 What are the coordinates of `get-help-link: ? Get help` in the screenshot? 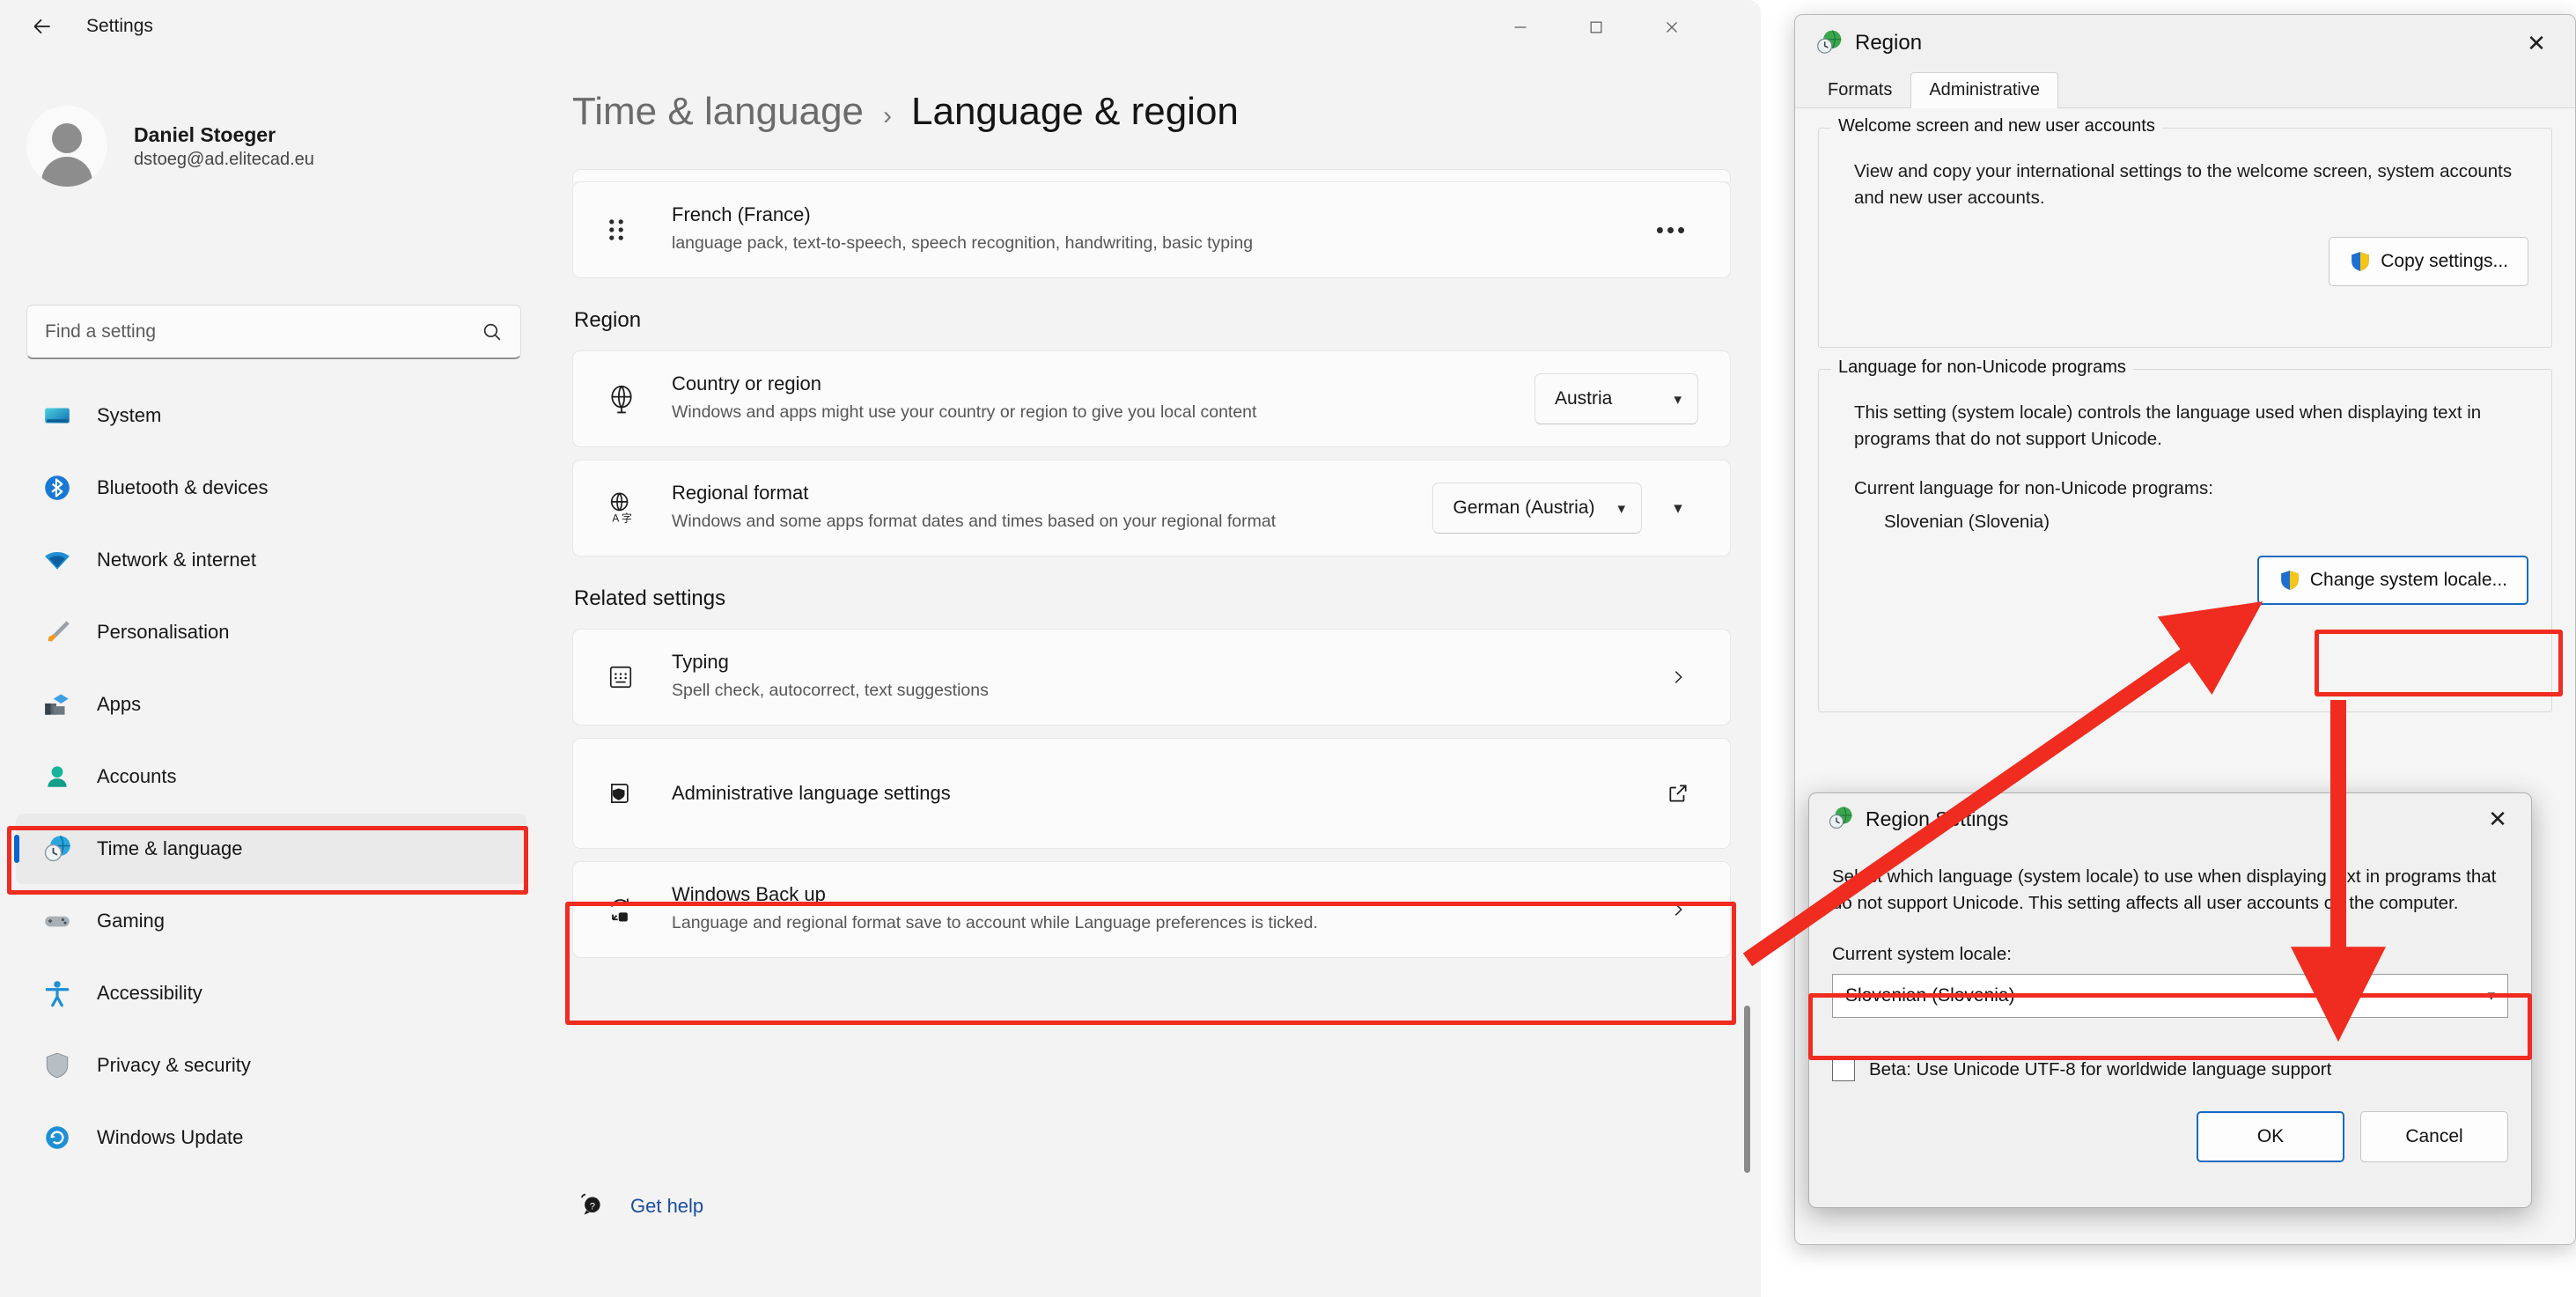 It's located at (640, 1206).